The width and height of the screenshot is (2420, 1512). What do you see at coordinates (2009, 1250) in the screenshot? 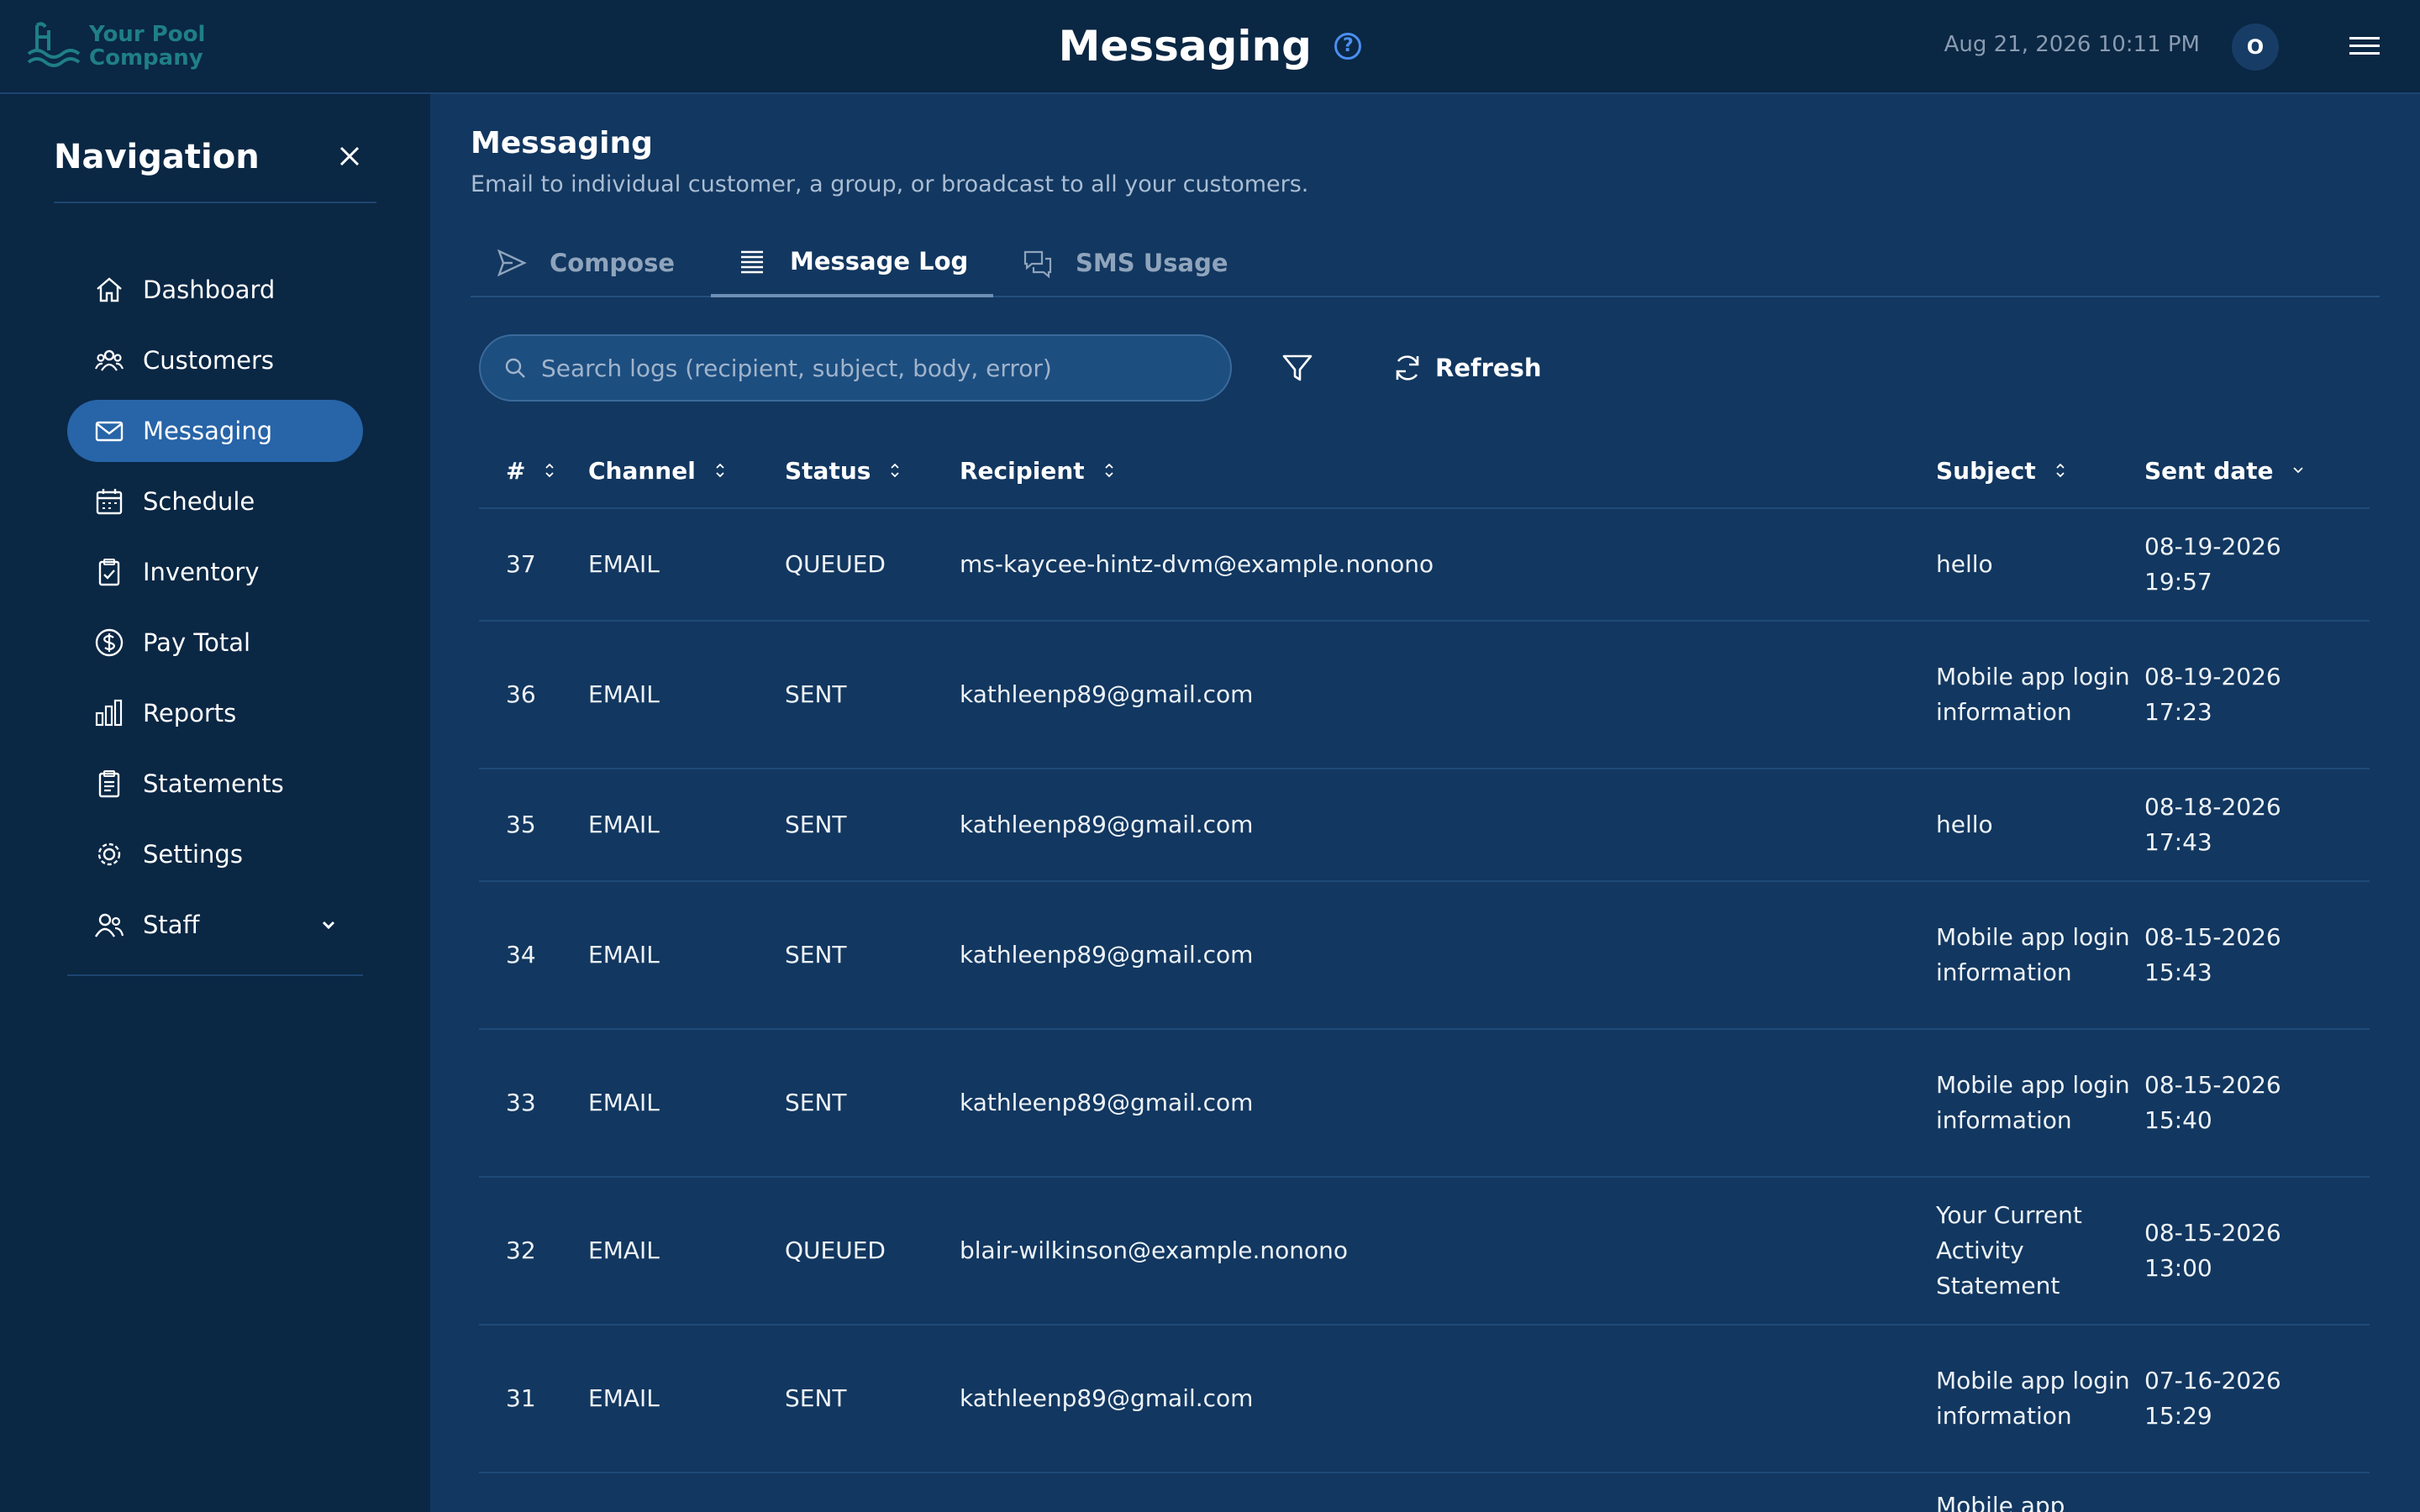
I see `cell-subject: Your Current Activity Statement` at bounding box center [2009, 1250].